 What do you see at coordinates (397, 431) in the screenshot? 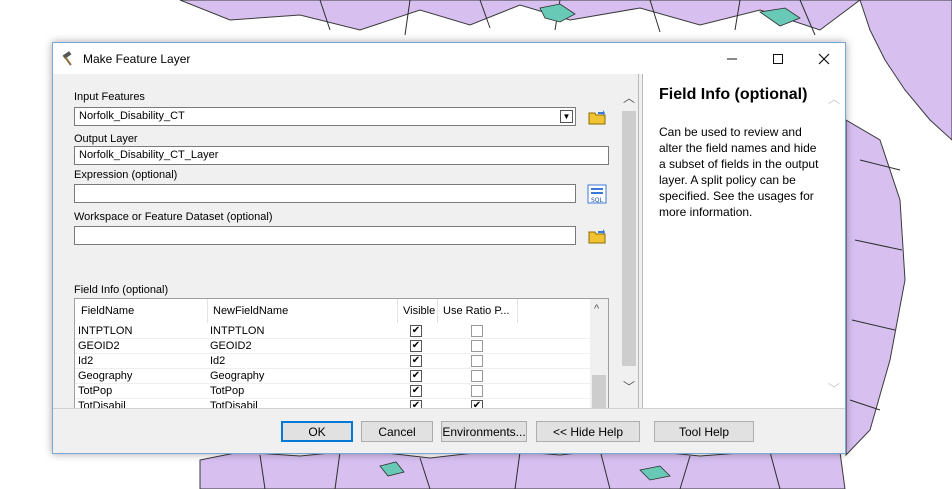
I see `cancel-button: Cancel` at bounding box center [397, 431].